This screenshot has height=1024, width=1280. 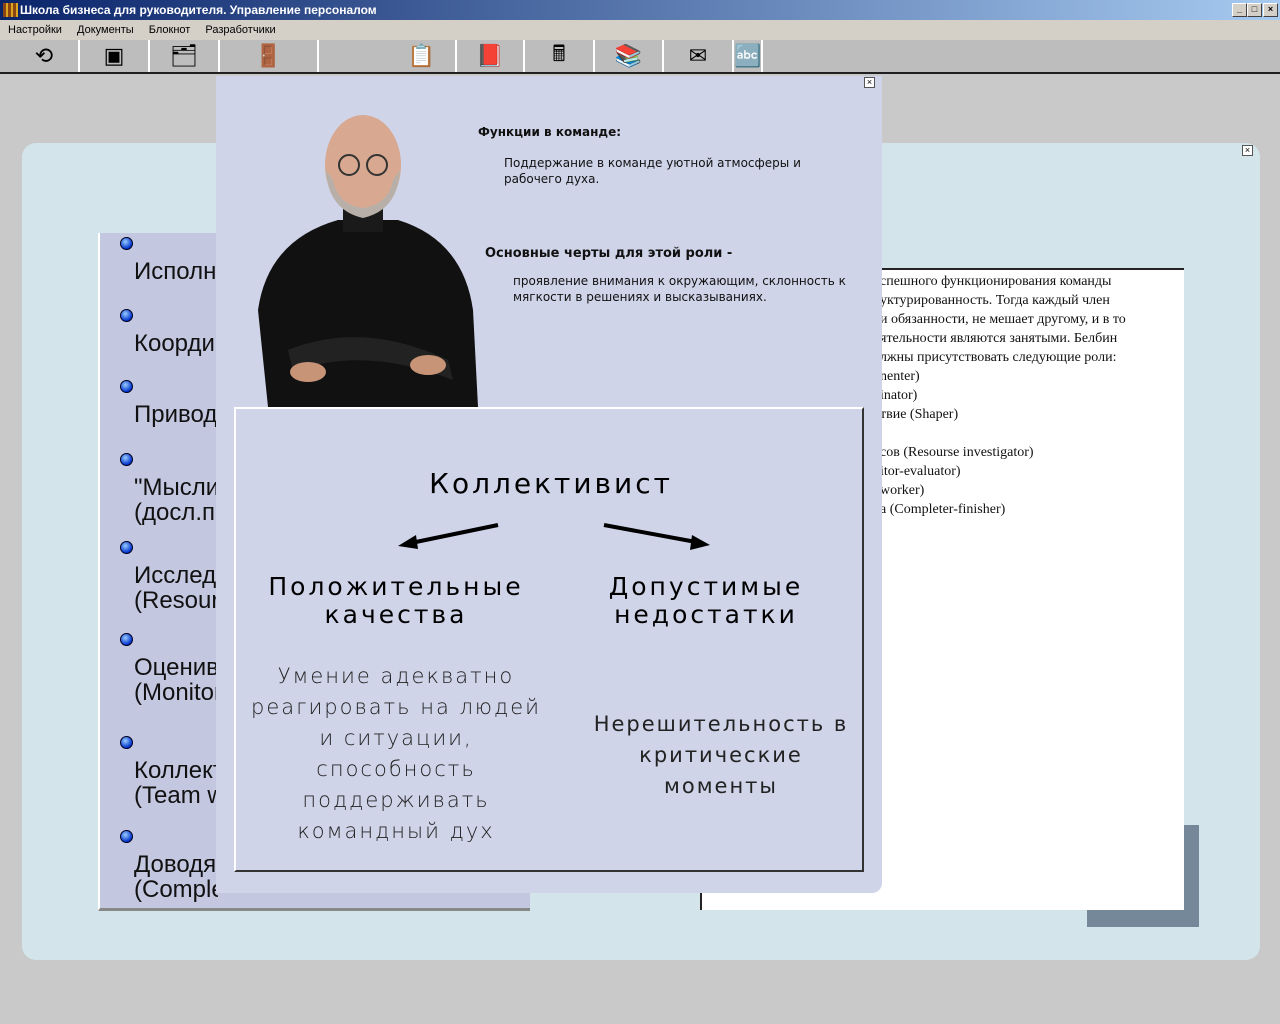 What do you see at coordinates (1239, 10) in the screenshot?
I see `minimize-button: _` at bounding box center [1239, 10].